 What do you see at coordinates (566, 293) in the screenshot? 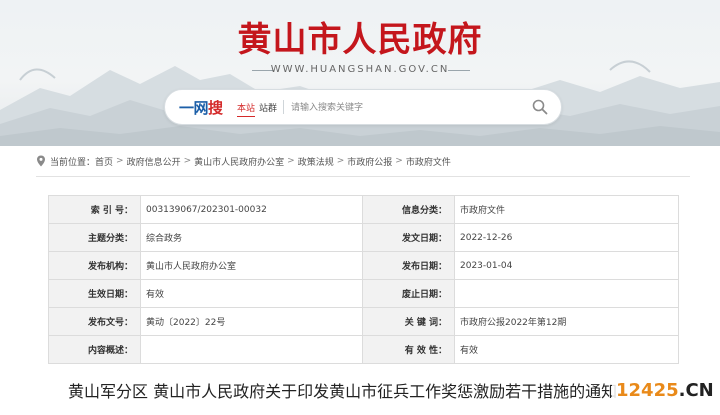
I see `repeal-date-value` at bounding box center [566, 293].